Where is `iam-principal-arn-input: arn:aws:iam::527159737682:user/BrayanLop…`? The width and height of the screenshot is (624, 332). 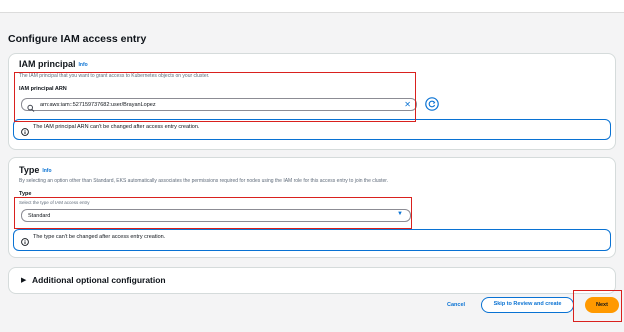
iam-principal-arn-input: arn:aws:iam::527159737682:user/BrayanLop… is located at coordinates (219, 105).